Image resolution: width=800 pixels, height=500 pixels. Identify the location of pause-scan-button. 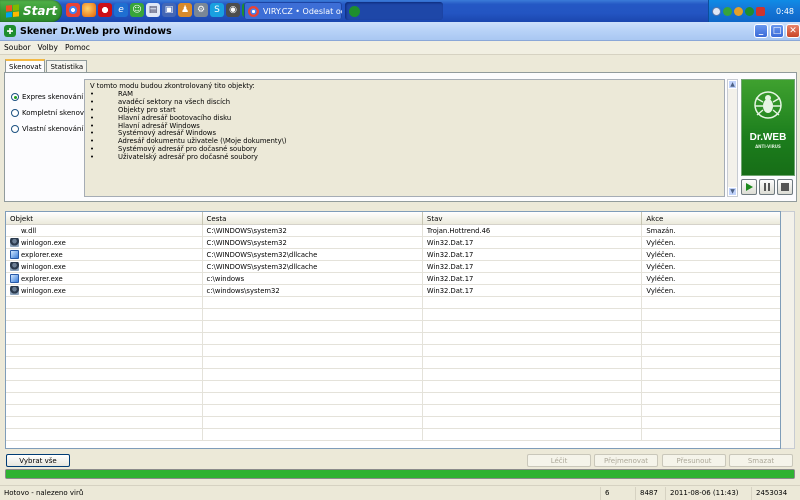
(767, 187).